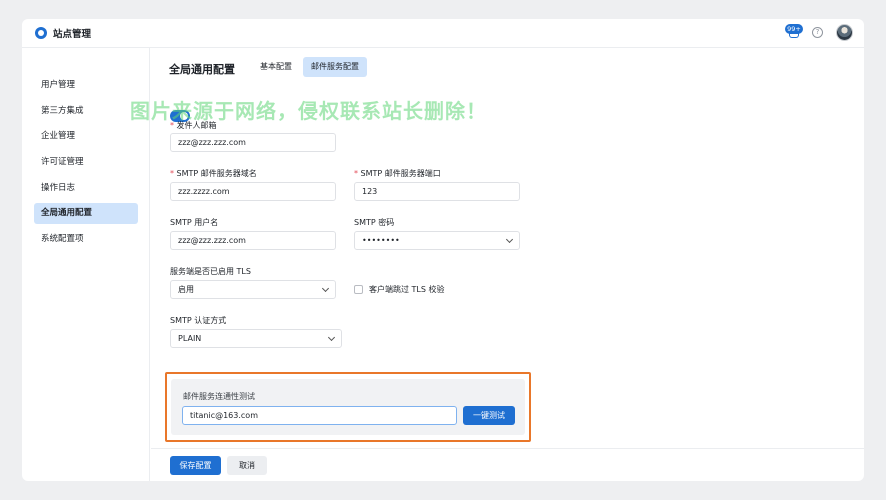 The width and height of the screenshot is (886, 500). Describe the element at coordinates (86, 111) in the screenshot. I see `sidebar-item-third-party: 第三方集成` at that location.